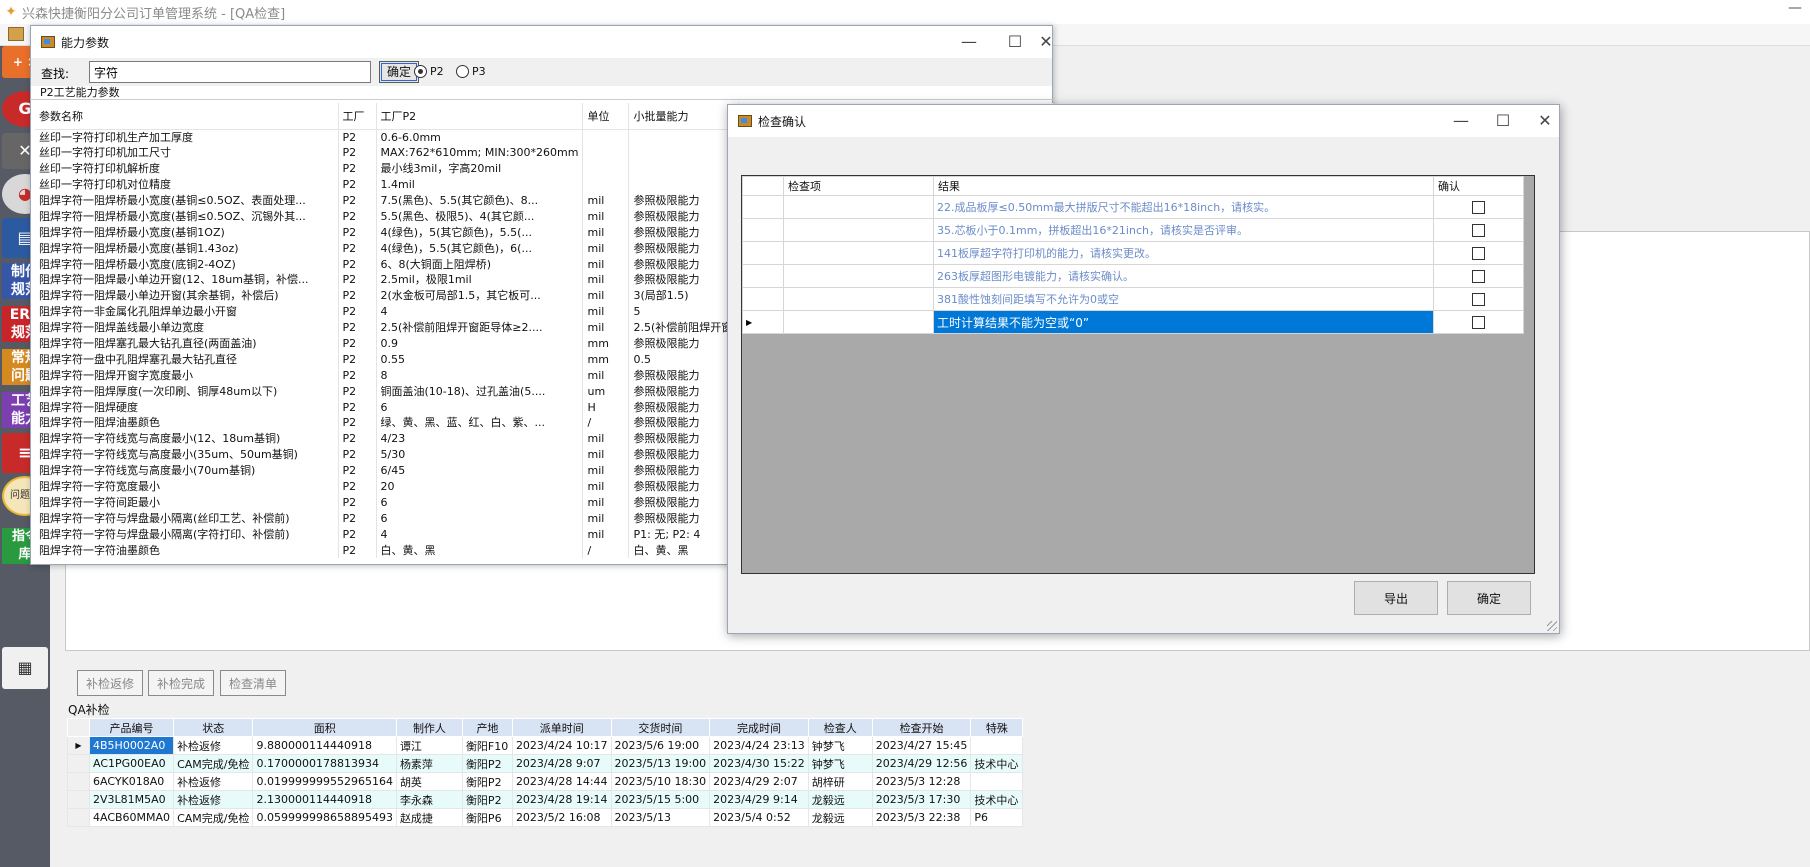 The height and width of the screenshot is (867, 1810). Describe the element at coordinates (561, 763) in the screenshot. I see `table-cell: 2023/4/28 9:07` at that location.